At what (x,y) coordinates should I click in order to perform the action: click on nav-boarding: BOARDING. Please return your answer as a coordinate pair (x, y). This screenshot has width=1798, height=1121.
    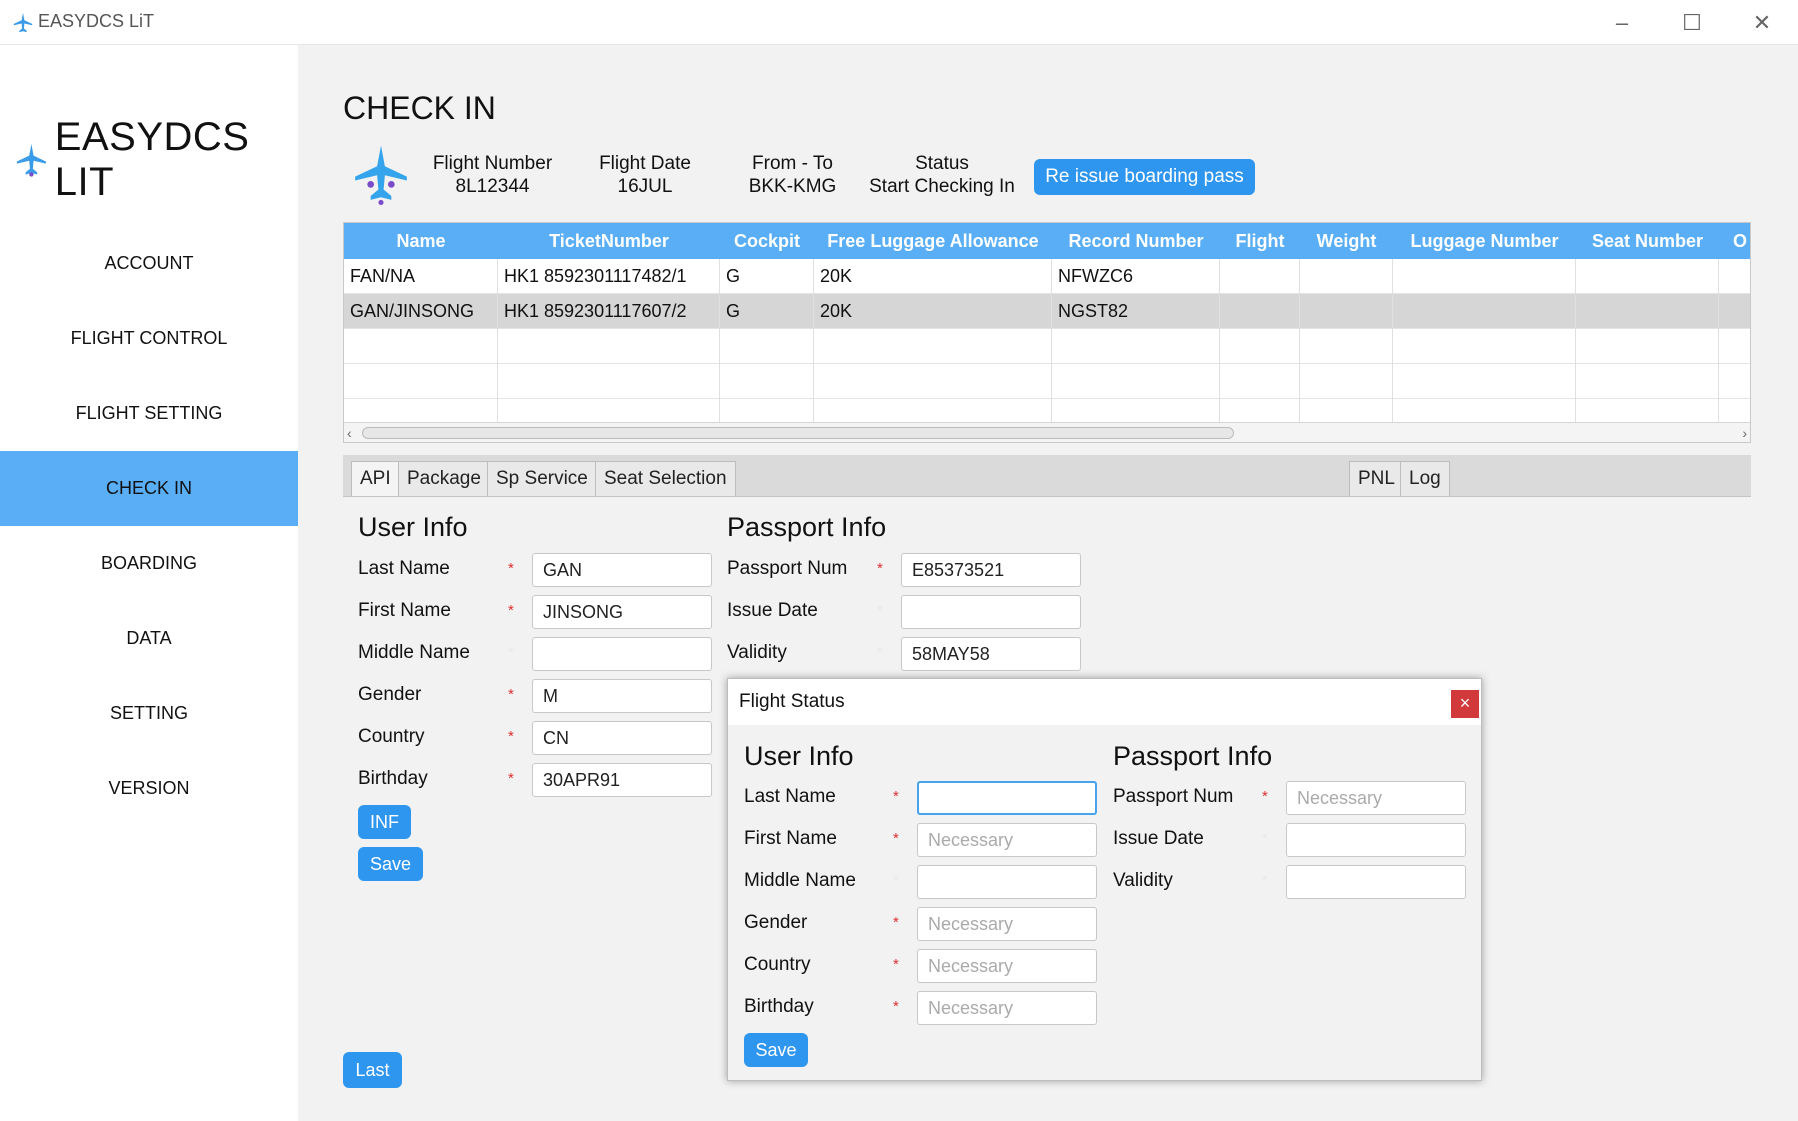
    Looking at the image, I should click on (149, 563).